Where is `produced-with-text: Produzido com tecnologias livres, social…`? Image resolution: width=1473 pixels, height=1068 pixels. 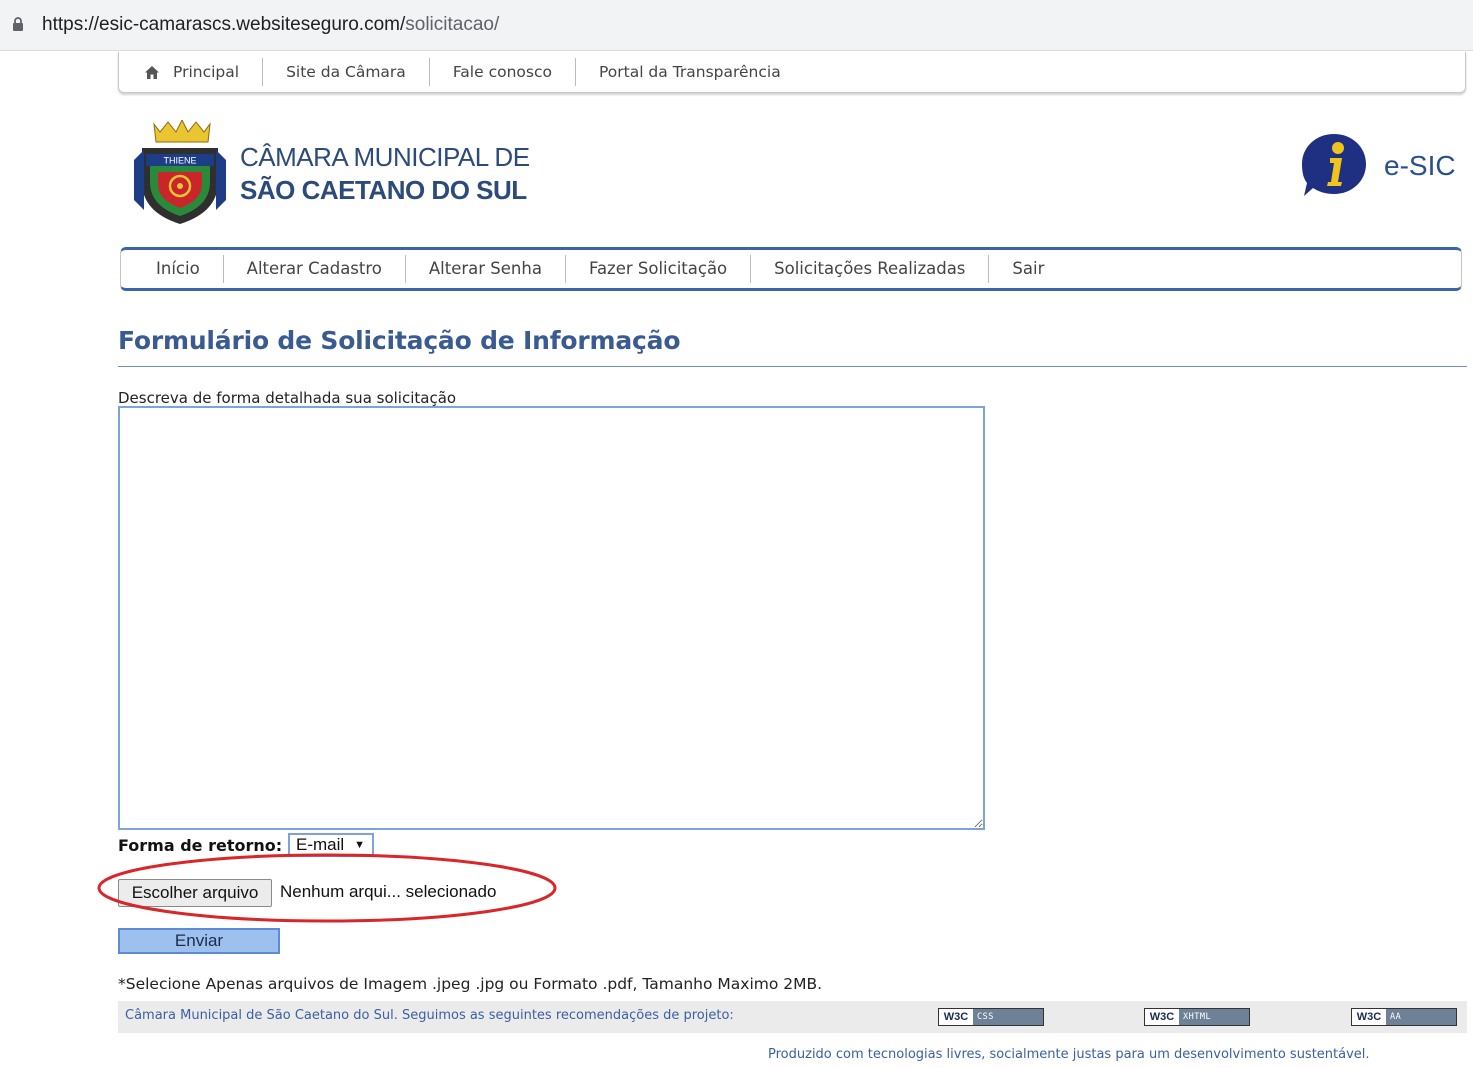 produced-with-text: Produzido com tecnologias livres, social… is located at coordinates (1069, 1054).